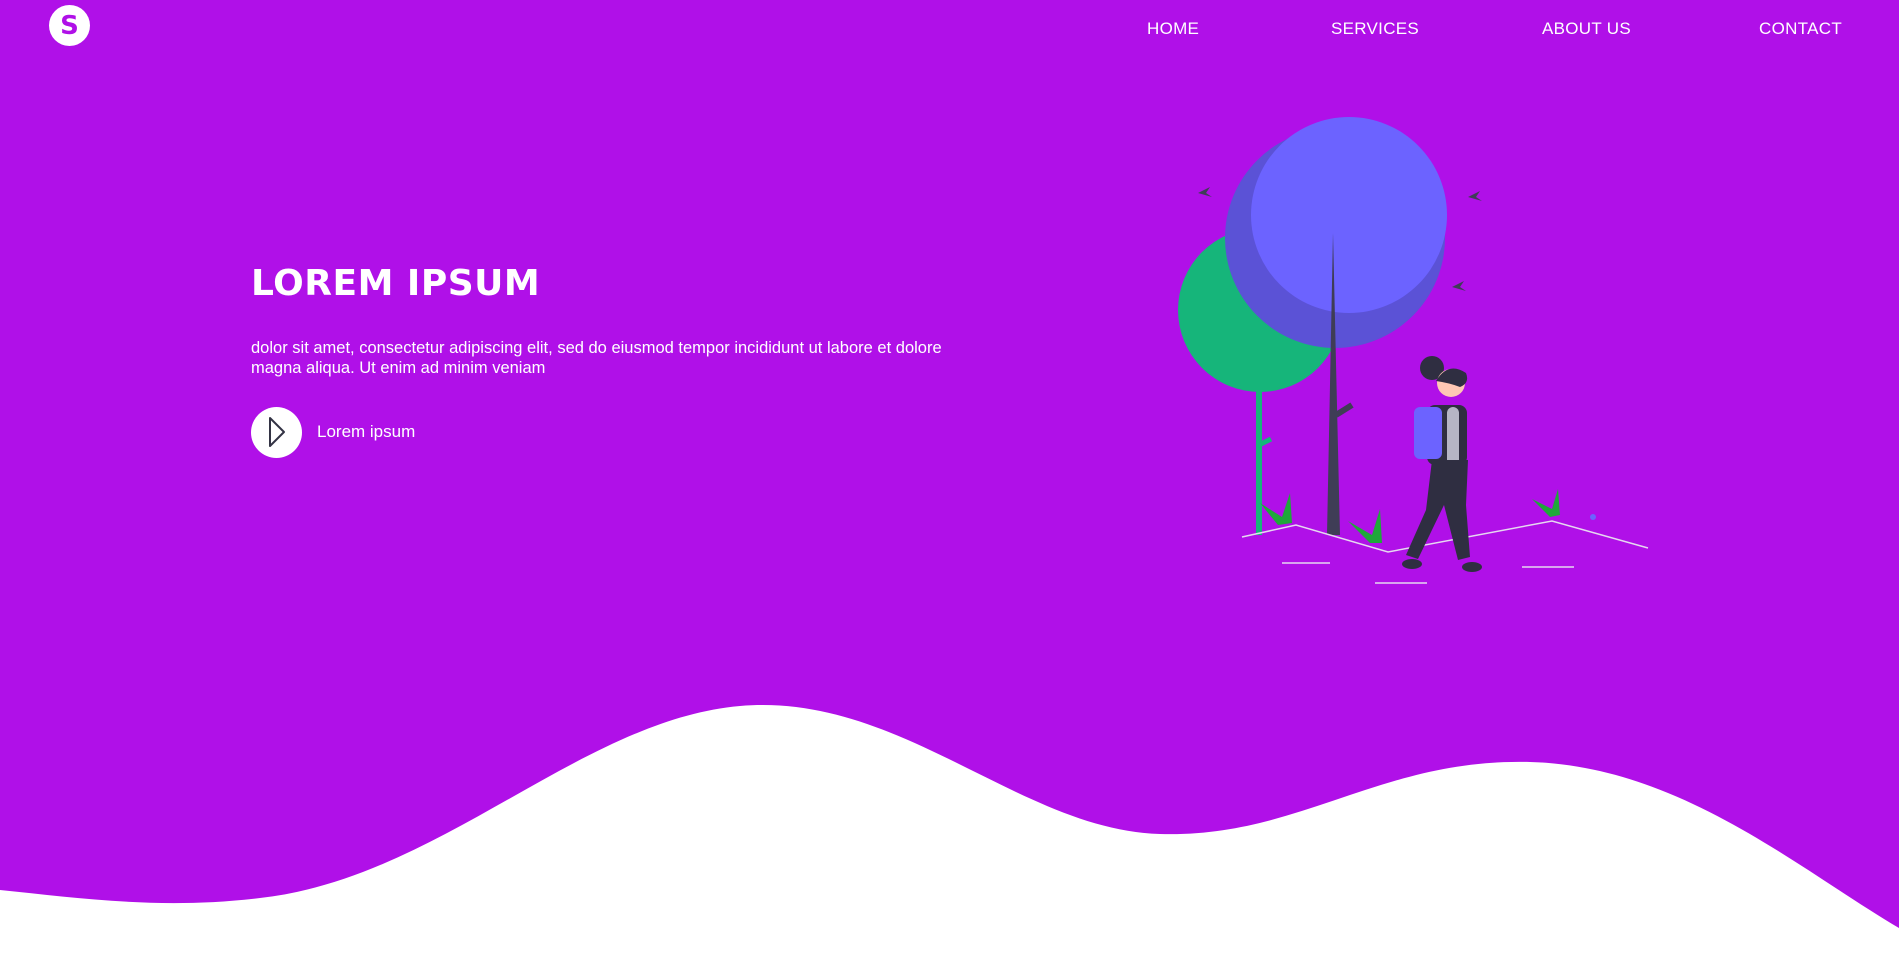 The image size is (1899, 959). I want to click on cta-label: Lorem ipsum, so click(366, 432).